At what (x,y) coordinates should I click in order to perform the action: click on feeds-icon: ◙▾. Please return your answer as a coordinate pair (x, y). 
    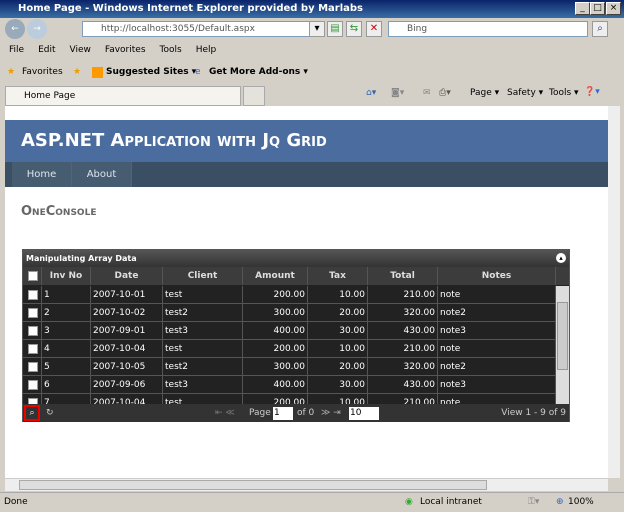
    Looking at the image, I should click on (397, 93).